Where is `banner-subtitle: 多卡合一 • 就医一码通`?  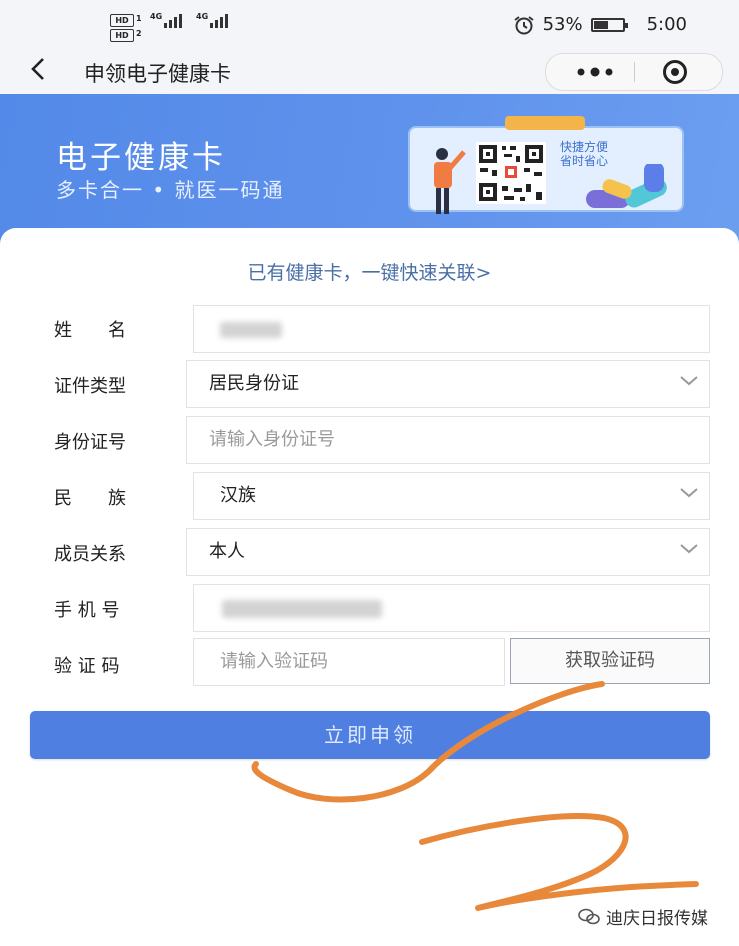
banner-subtitle: 多卡合一 • 就医一码通 is located at coordinates (170, 190).